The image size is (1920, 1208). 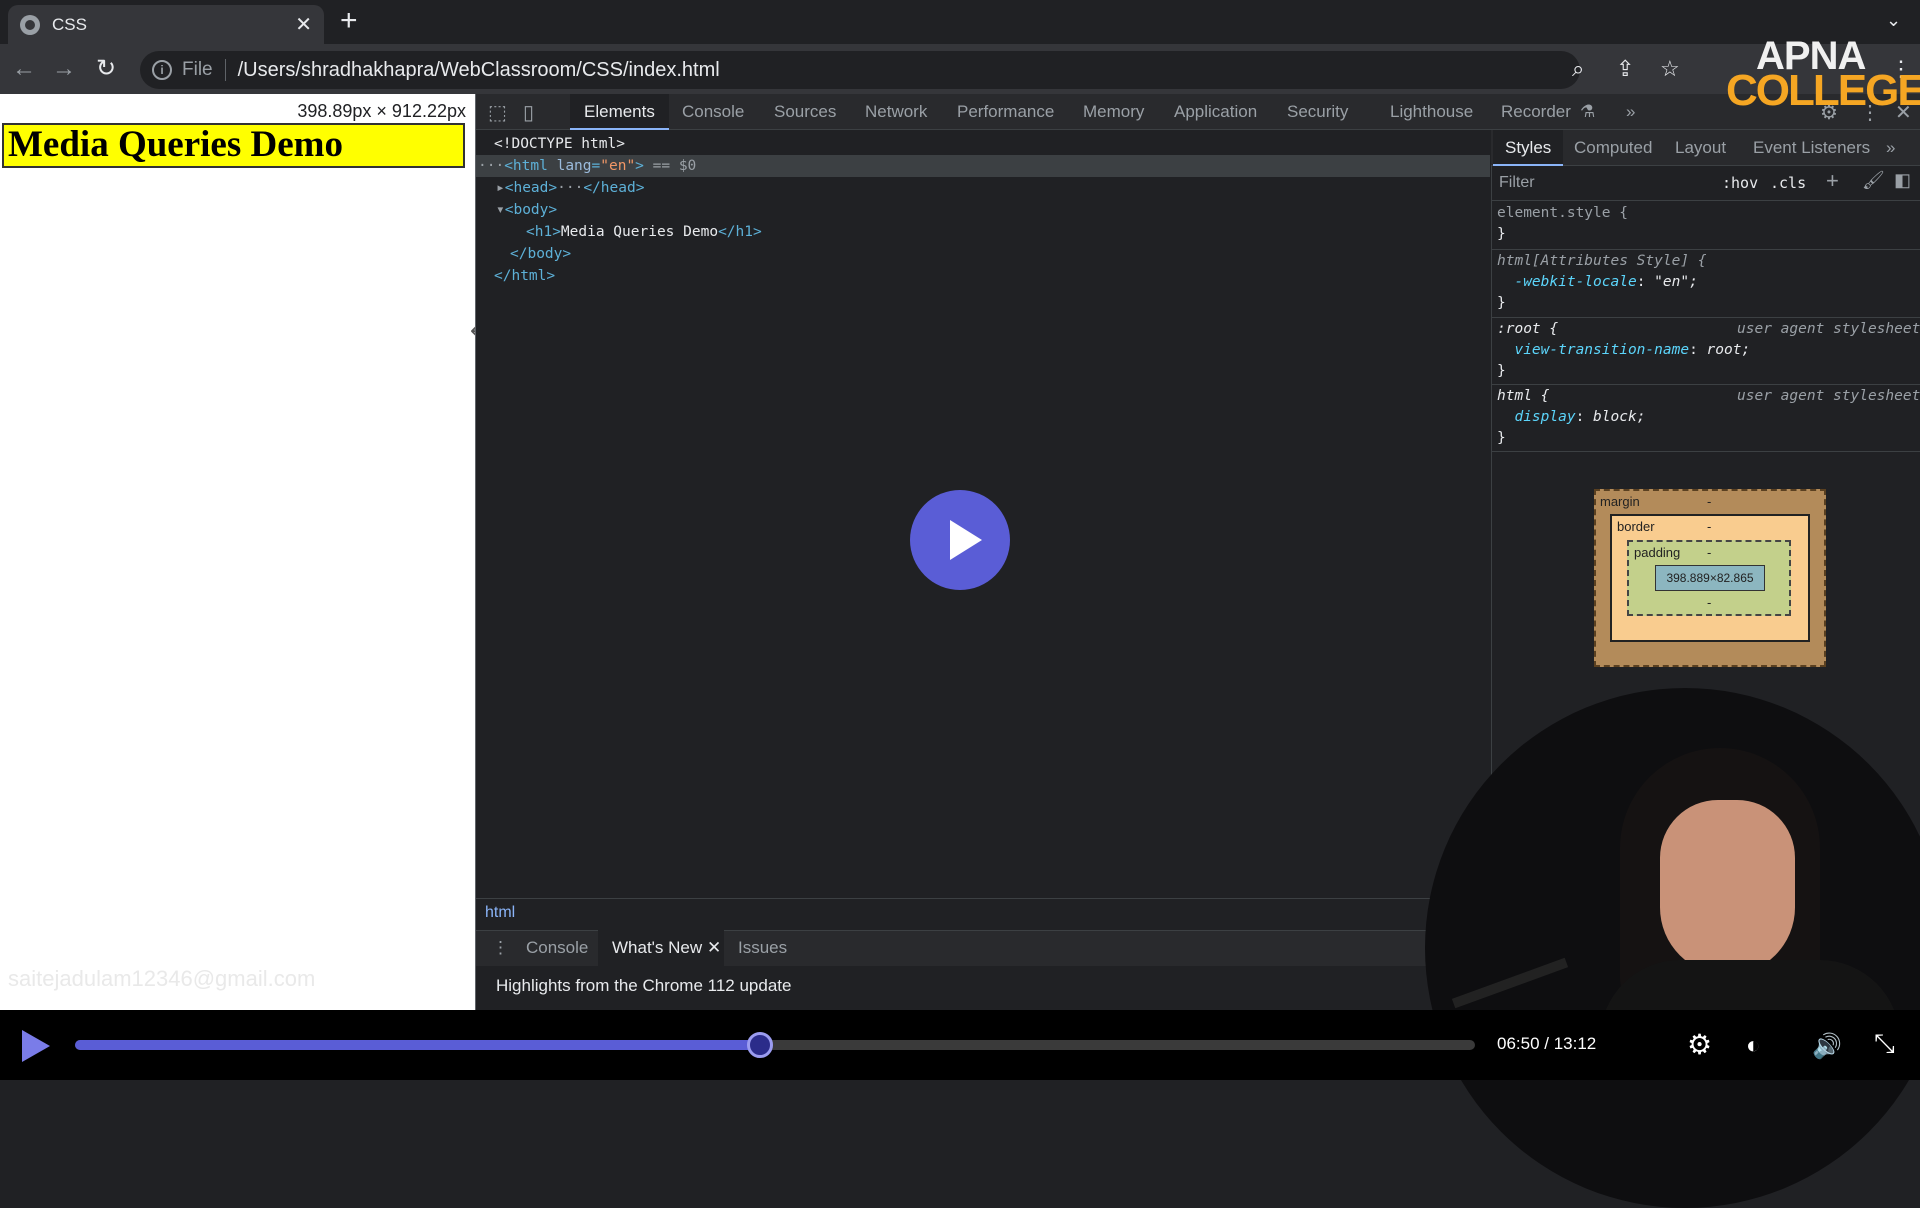 What do you see at coordinates (500, 913) in the screenshot?
I see `breadcrumb-html: html` at bounding box center [500, 913].